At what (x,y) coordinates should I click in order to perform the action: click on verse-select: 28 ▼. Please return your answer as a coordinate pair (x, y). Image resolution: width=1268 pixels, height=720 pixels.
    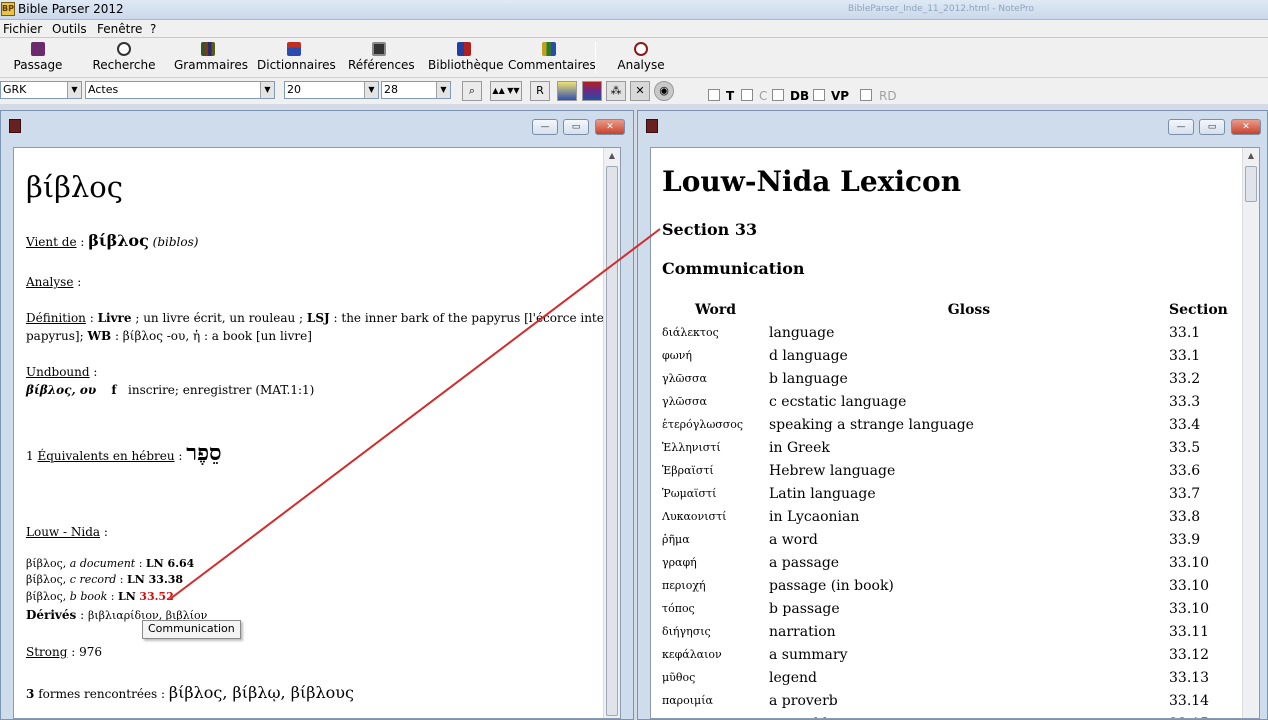
    Looking at the image, I should click on (416, 90).